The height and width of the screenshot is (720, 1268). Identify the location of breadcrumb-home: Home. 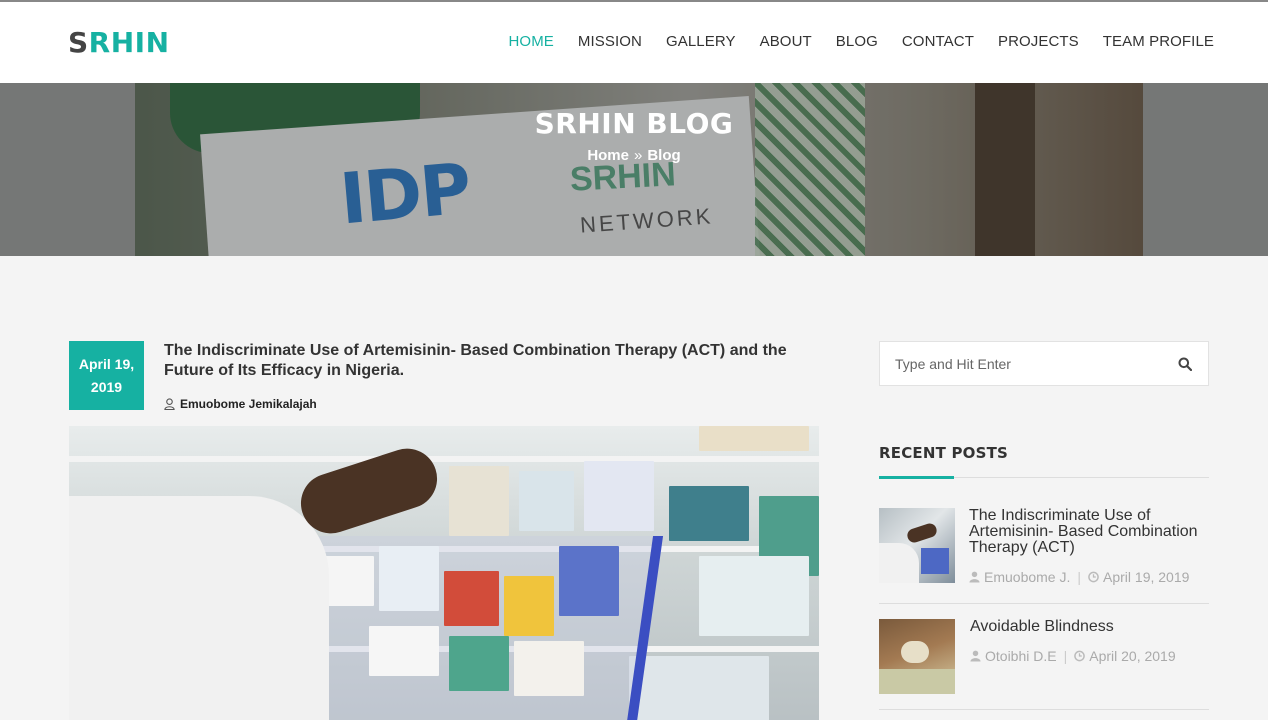
(608, 155).